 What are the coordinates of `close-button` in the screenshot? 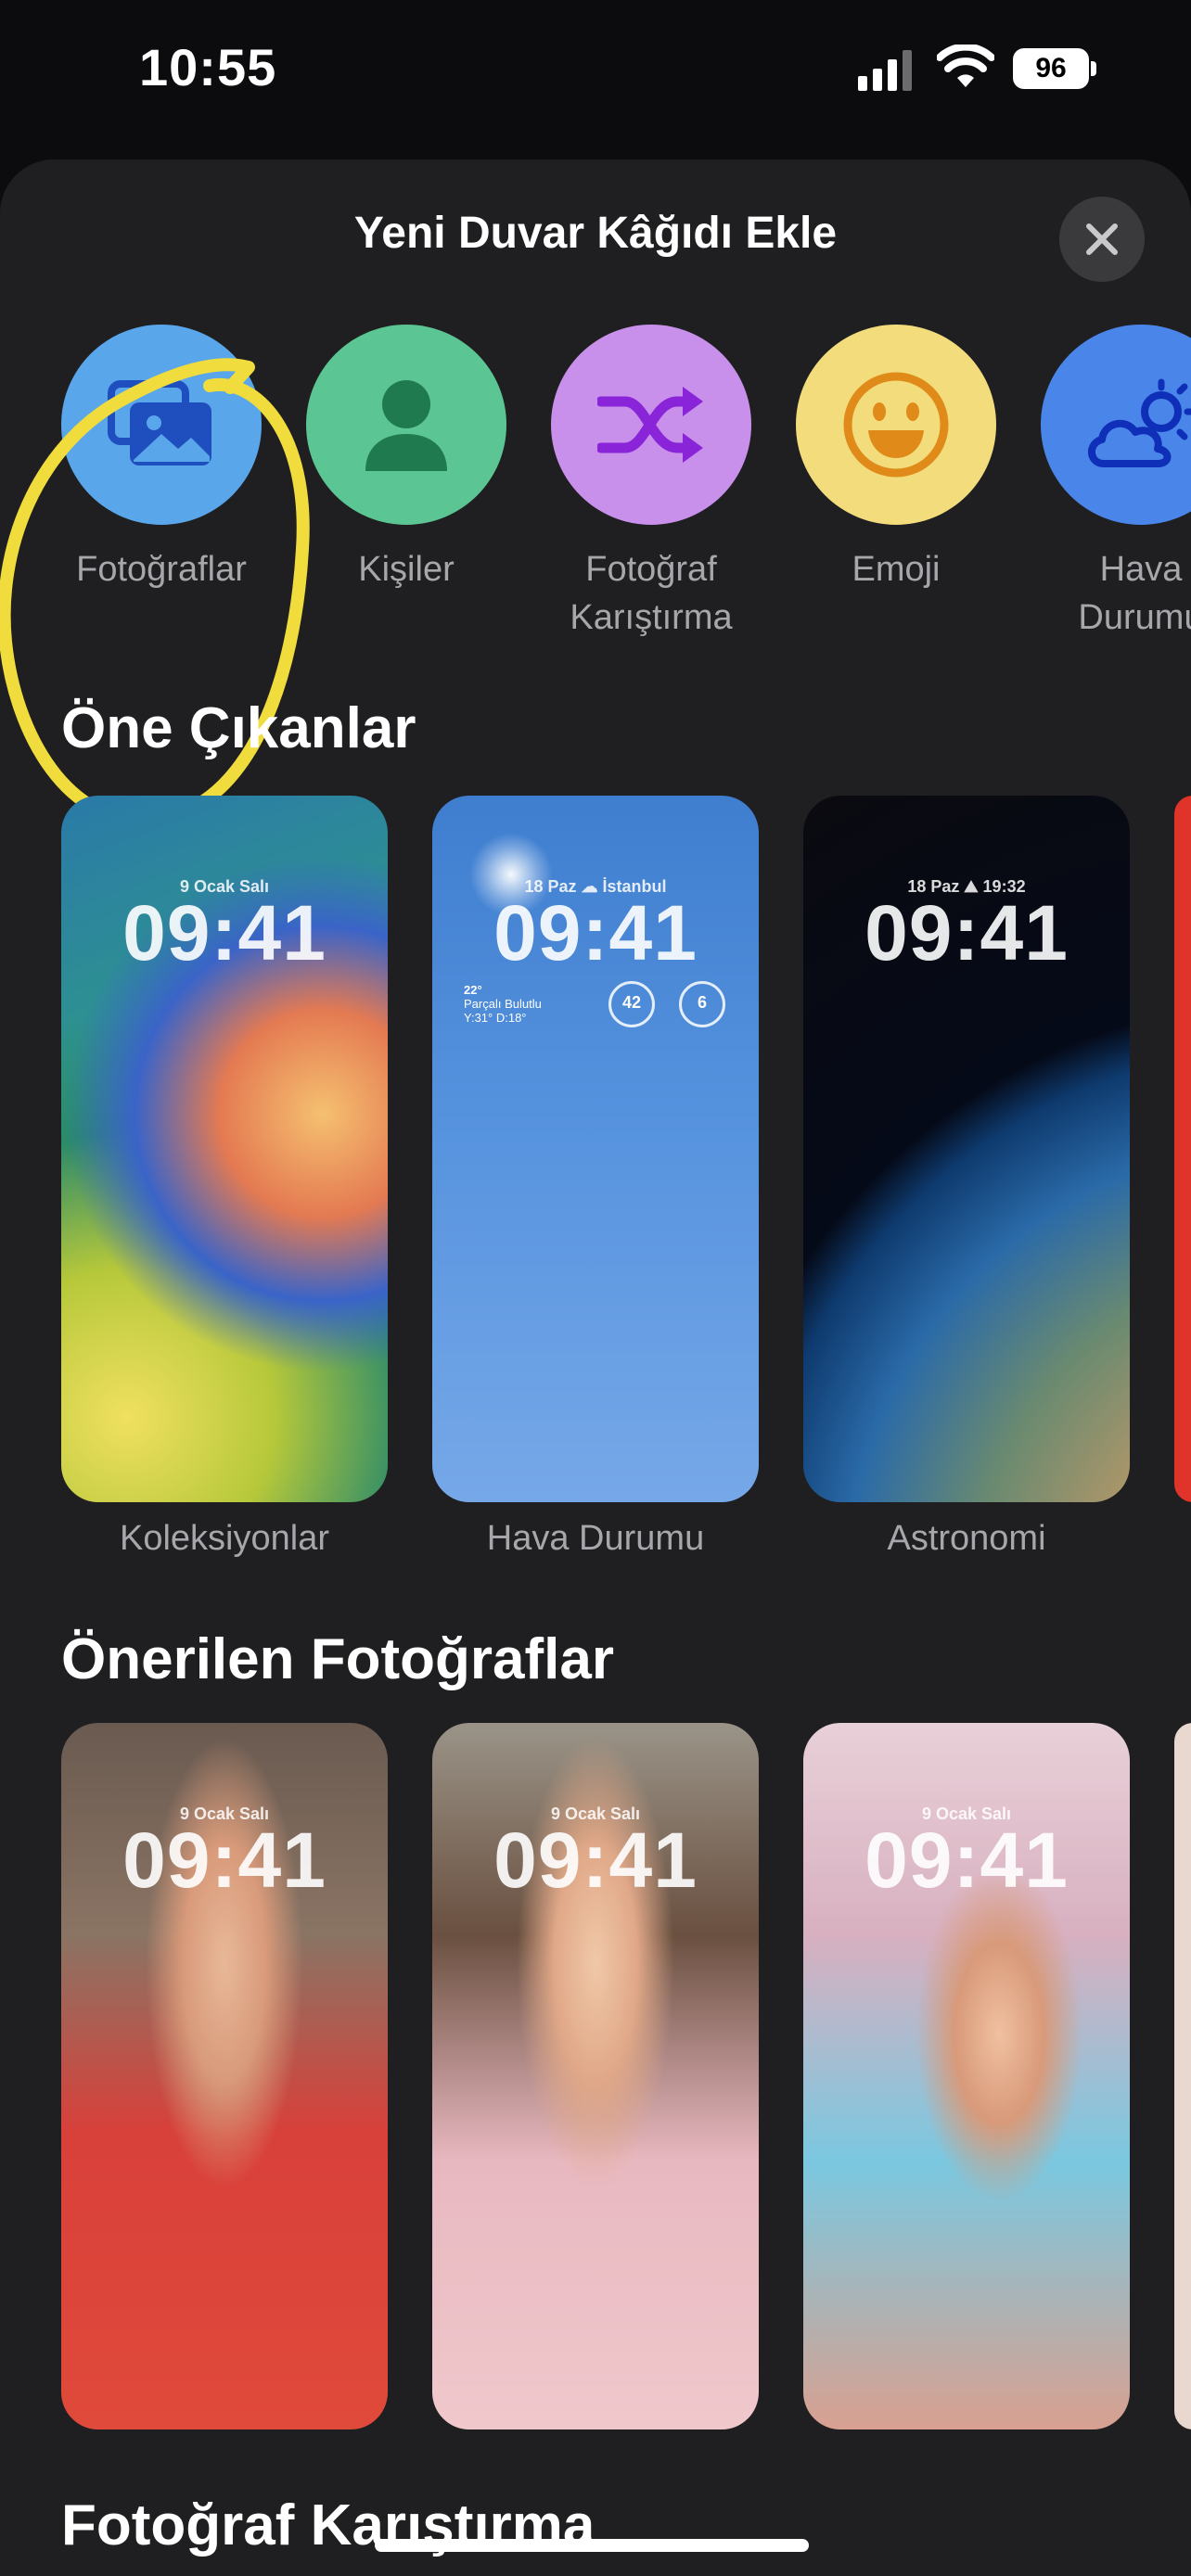 It's located at (1102, 239).